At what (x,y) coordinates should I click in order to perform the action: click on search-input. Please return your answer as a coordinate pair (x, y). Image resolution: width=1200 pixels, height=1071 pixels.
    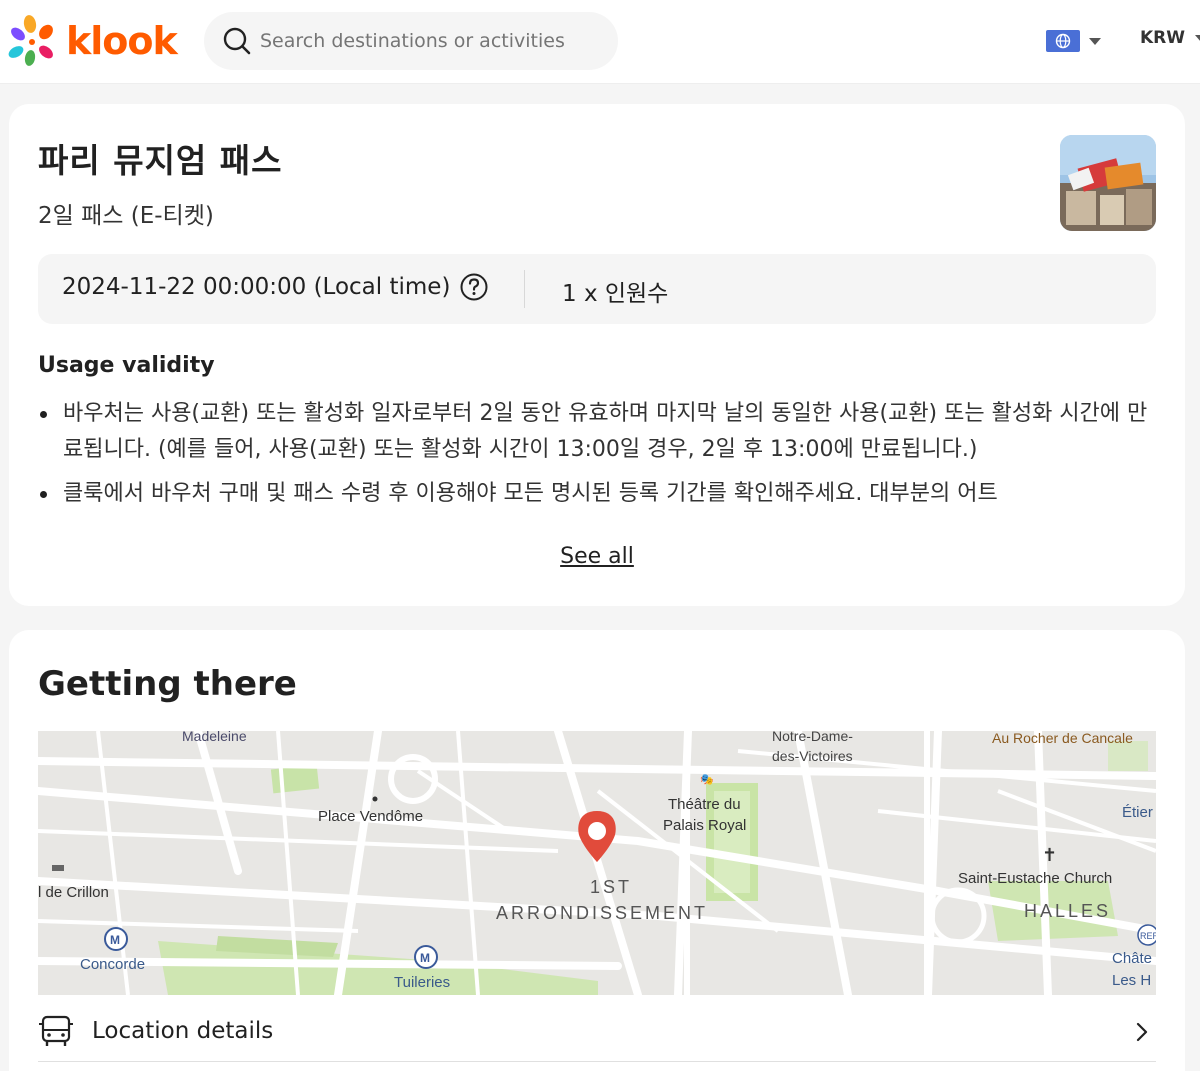
    Looking at the image, I should click on (435, 41).